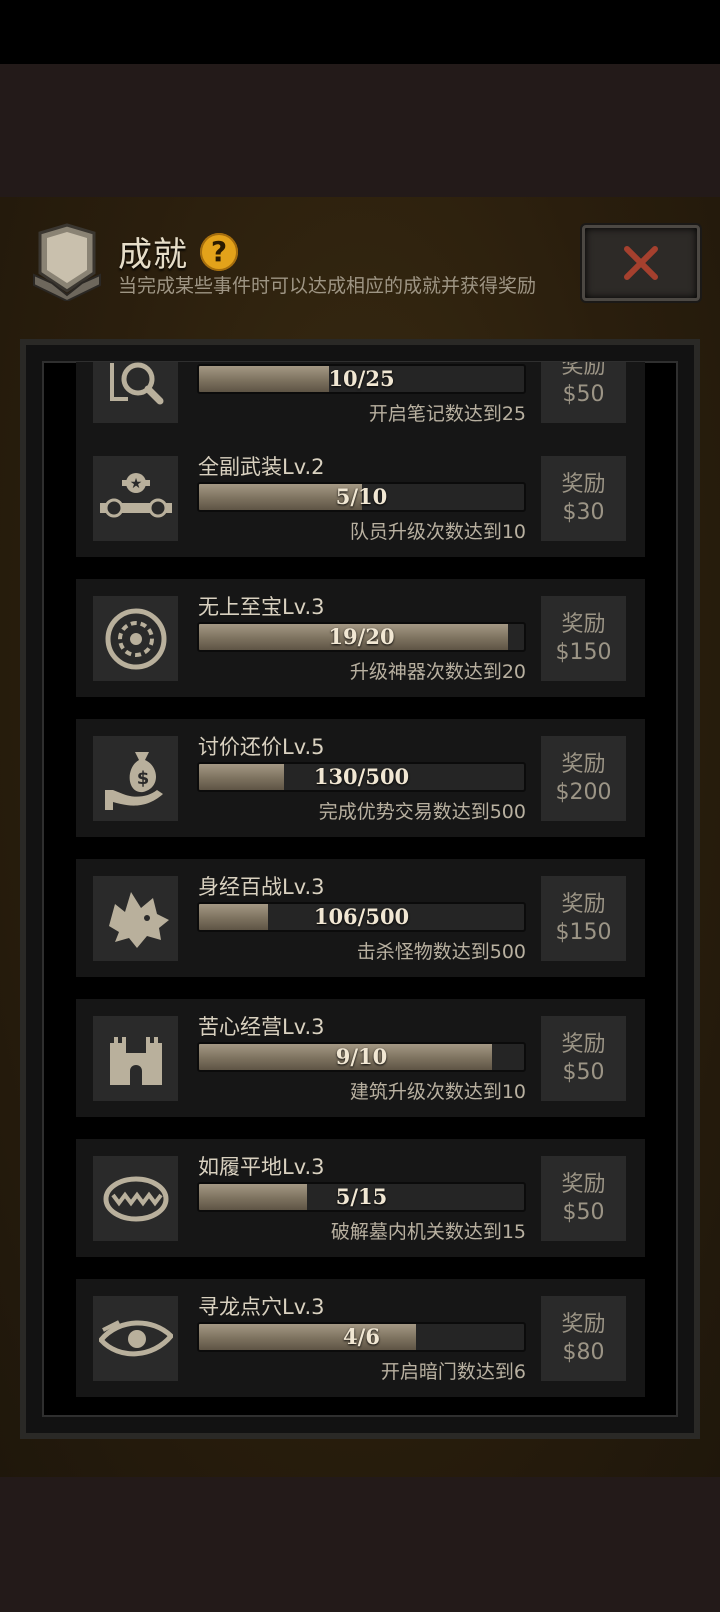  I want to click on achievement-name: 寻龙点穴Lv.3, so click(261, 1307).